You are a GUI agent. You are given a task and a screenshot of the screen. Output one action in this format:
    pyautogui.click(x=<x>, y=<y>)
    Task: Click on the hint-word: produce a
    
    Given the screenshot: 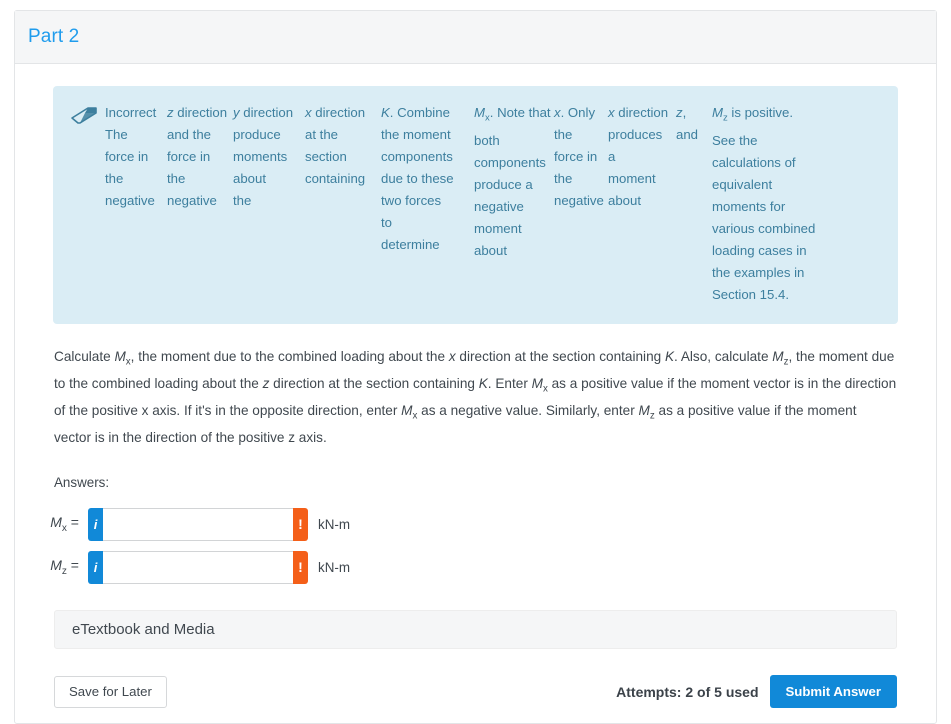 What is the action you would take?
    pyautogui.click(x=503, y=184)
    